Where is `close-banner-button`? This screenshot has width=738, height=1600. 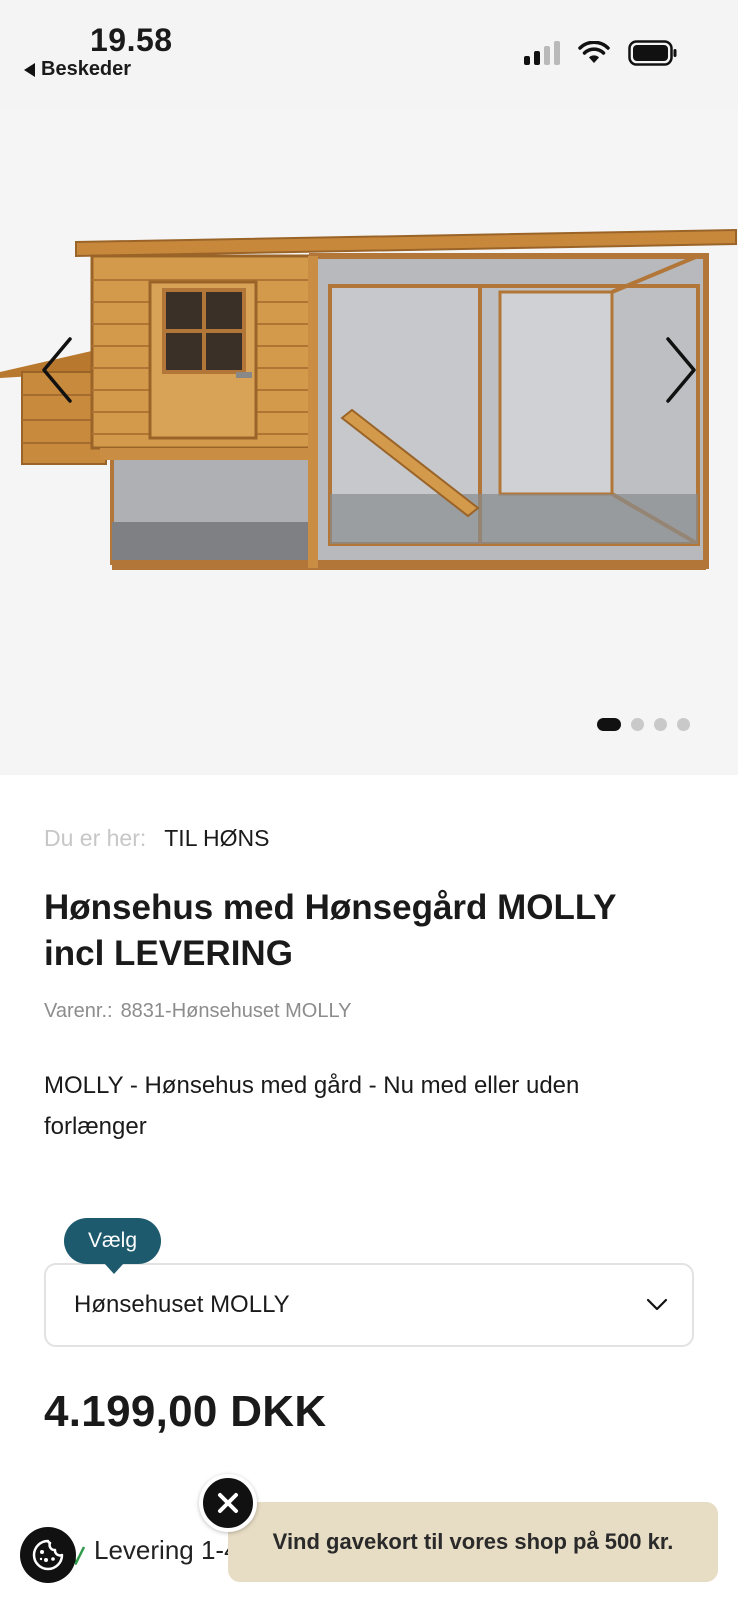
close-banner-button is located at coordinates (228, 1503).